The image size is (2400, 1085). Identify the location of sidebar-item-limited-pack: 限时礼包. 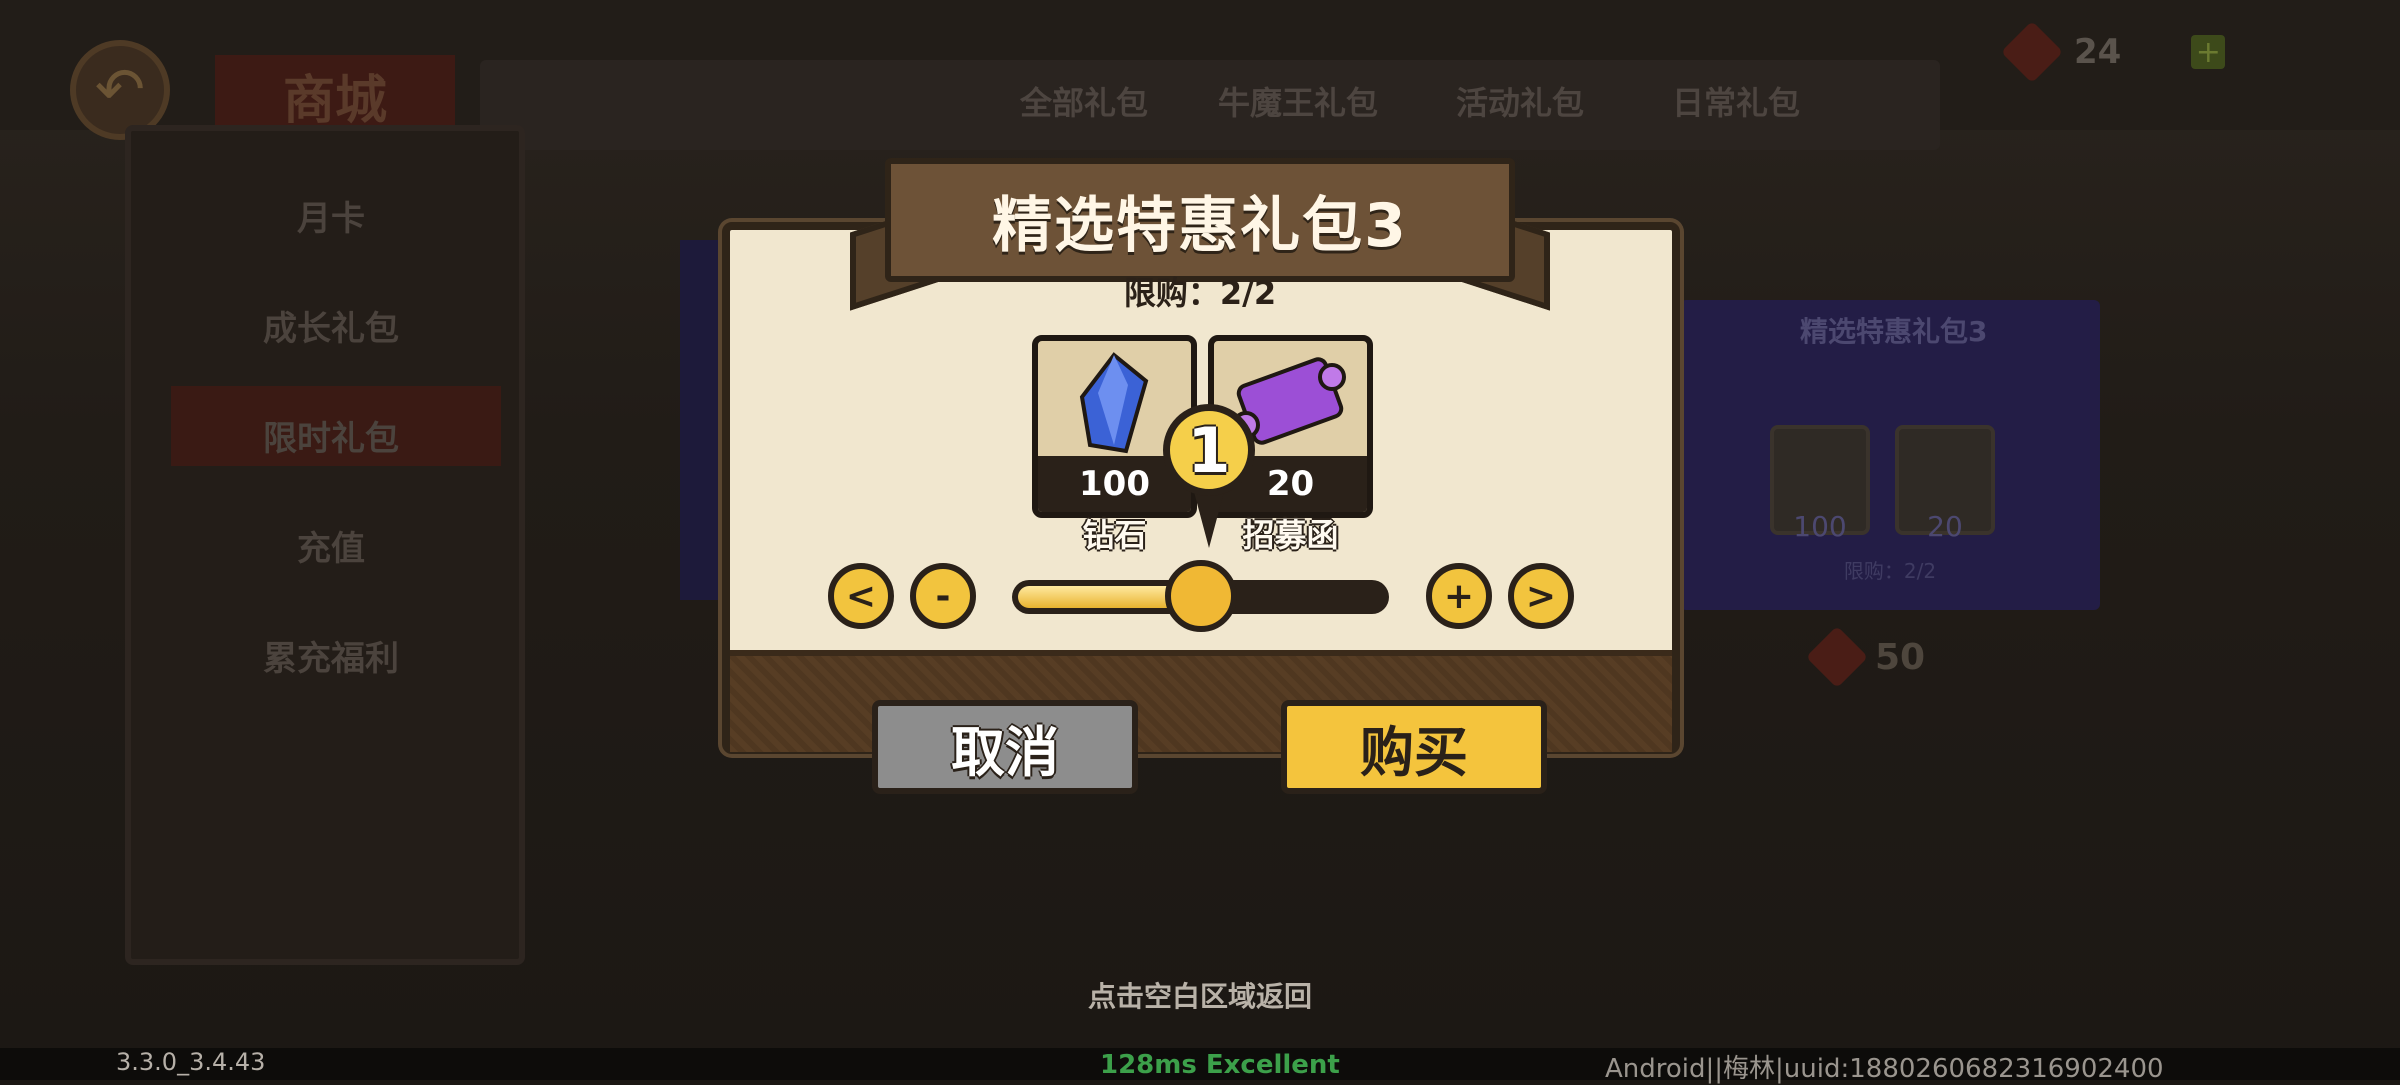
(331, 435).